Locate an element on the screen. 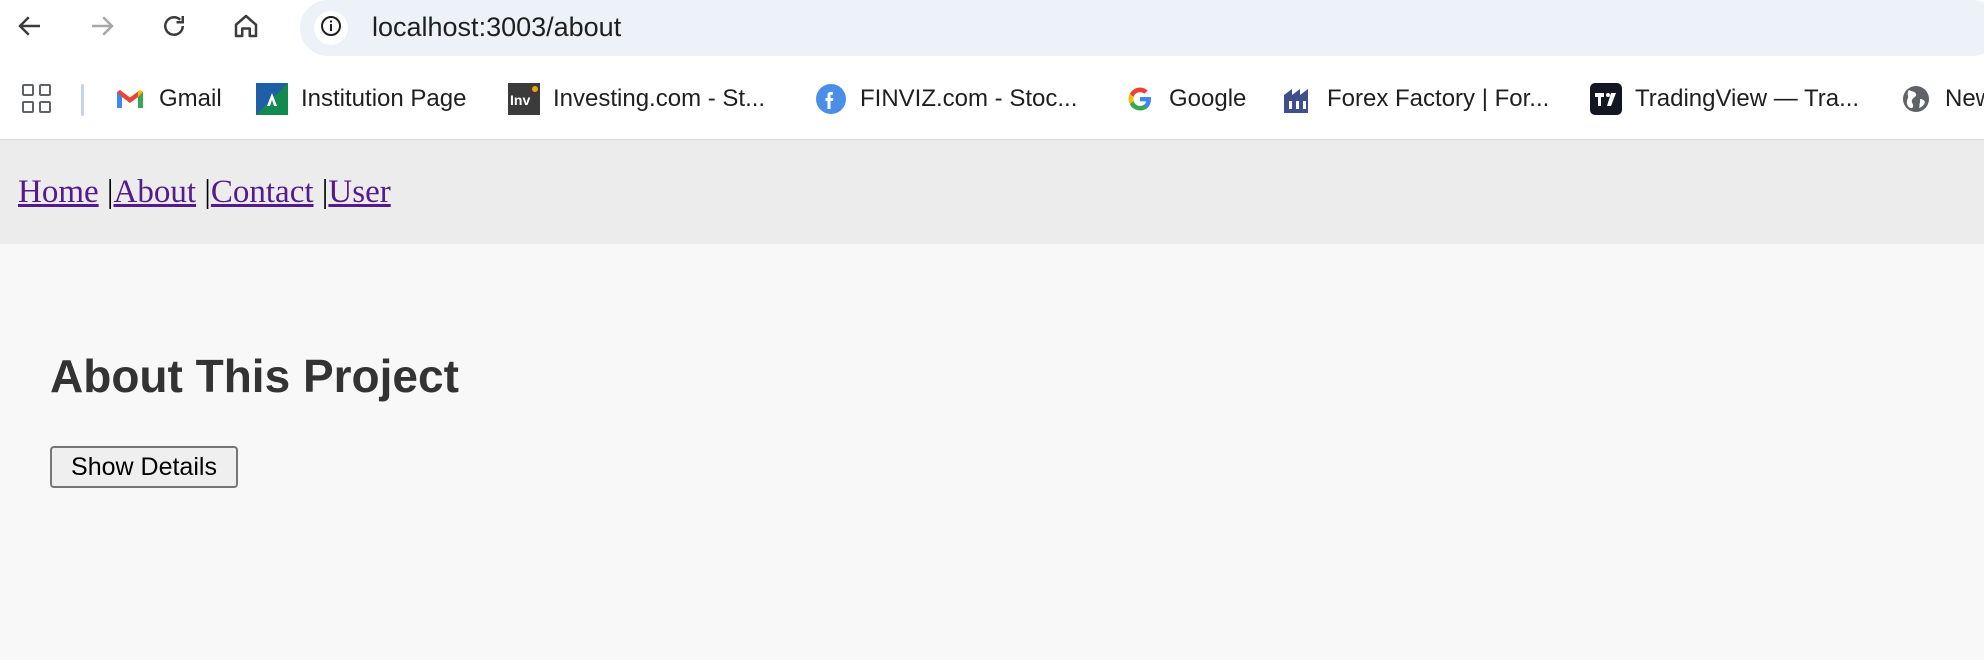  bookmark-google: Google is located at coordinates (1185, 99).